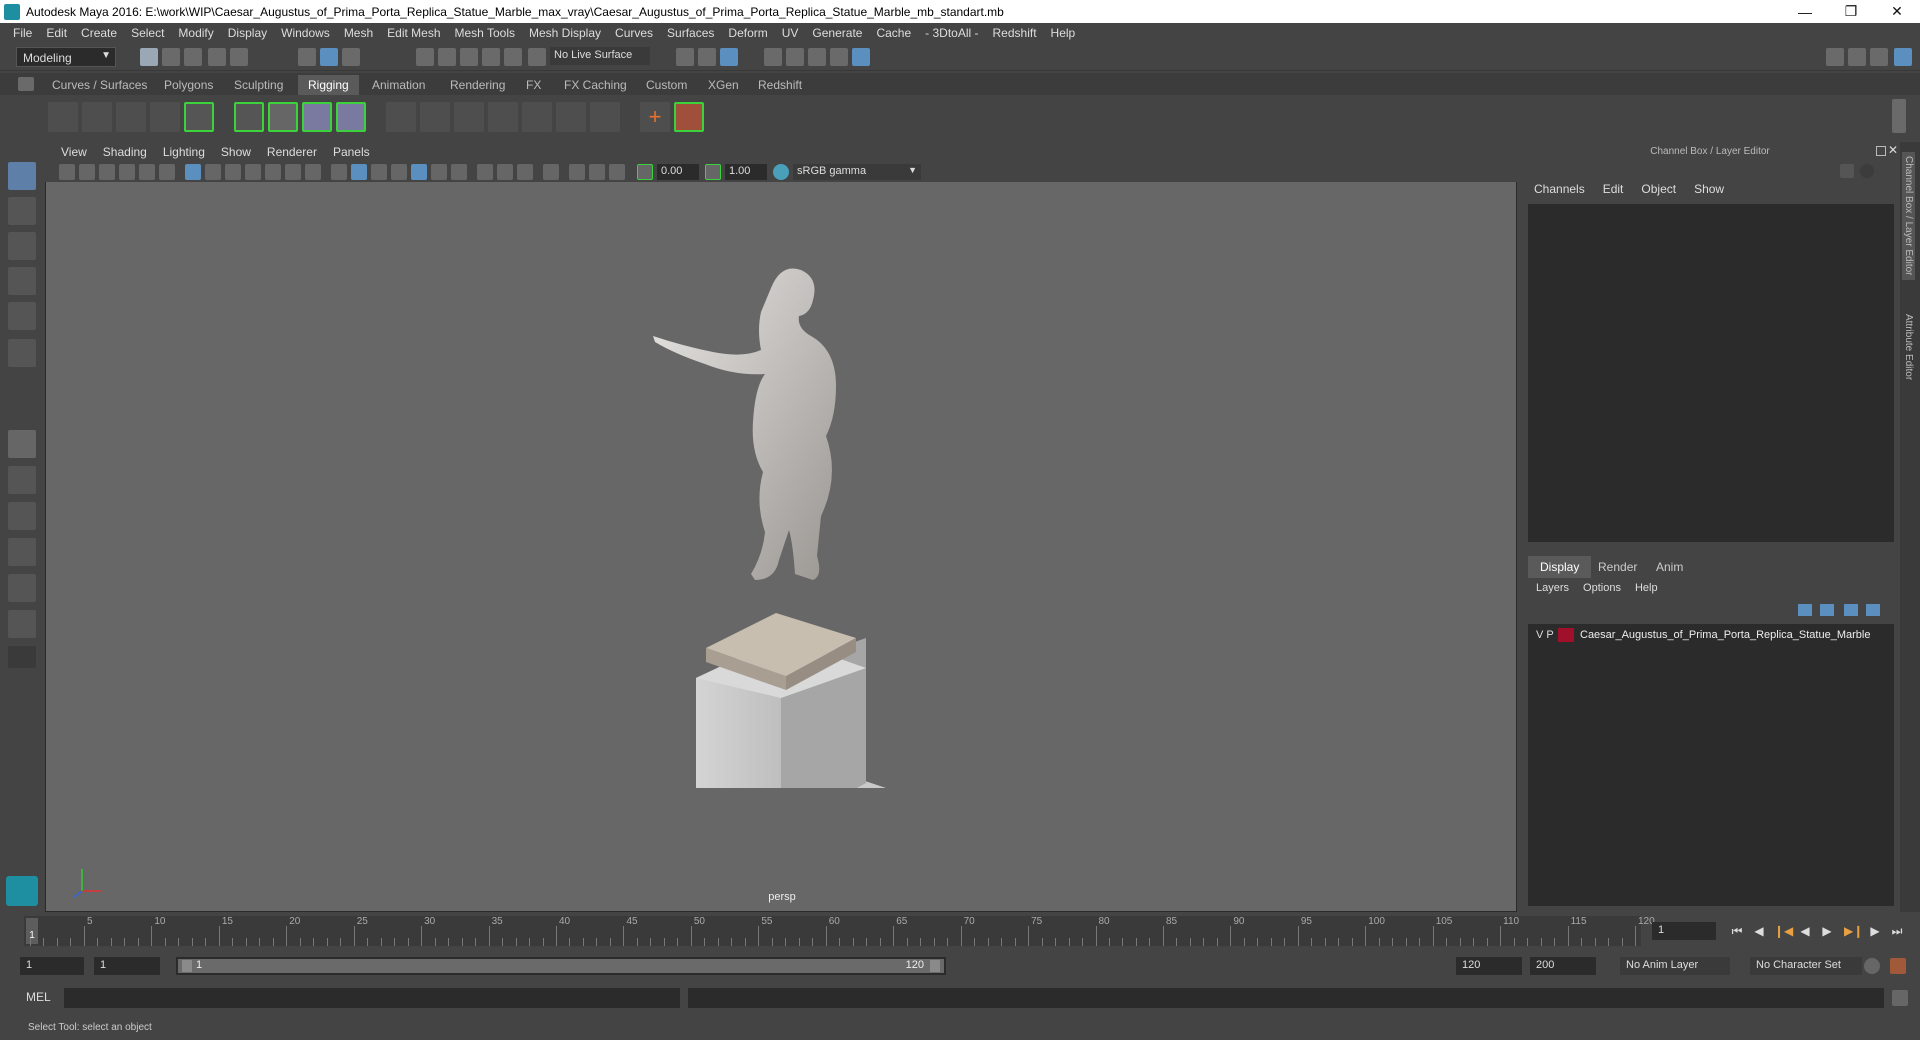  What do you see at coordinates (22, 444) in the screenshot?
I see `single-view-icon` at bounding box center [22, 444].